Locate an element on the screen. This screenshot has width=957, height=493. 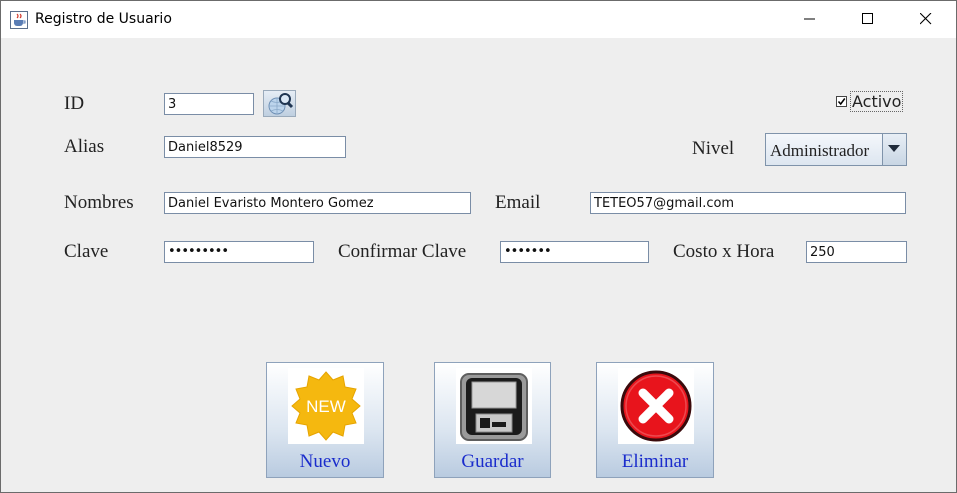
search-button is located at coordinates (279, 103).